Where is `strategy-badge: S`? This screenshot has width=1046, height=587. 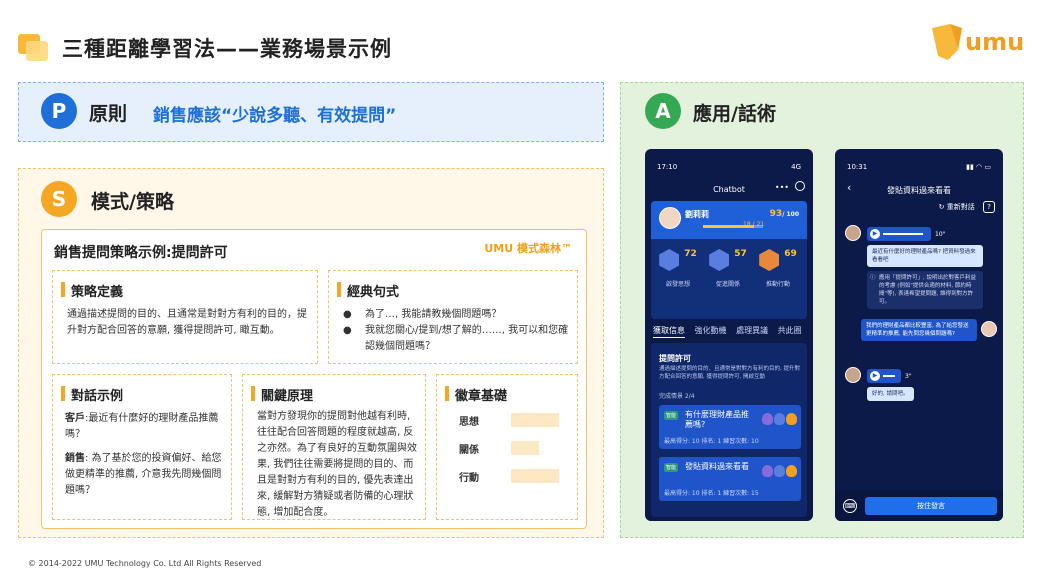 strategy-badge: S is located at coordinates (59, 199).